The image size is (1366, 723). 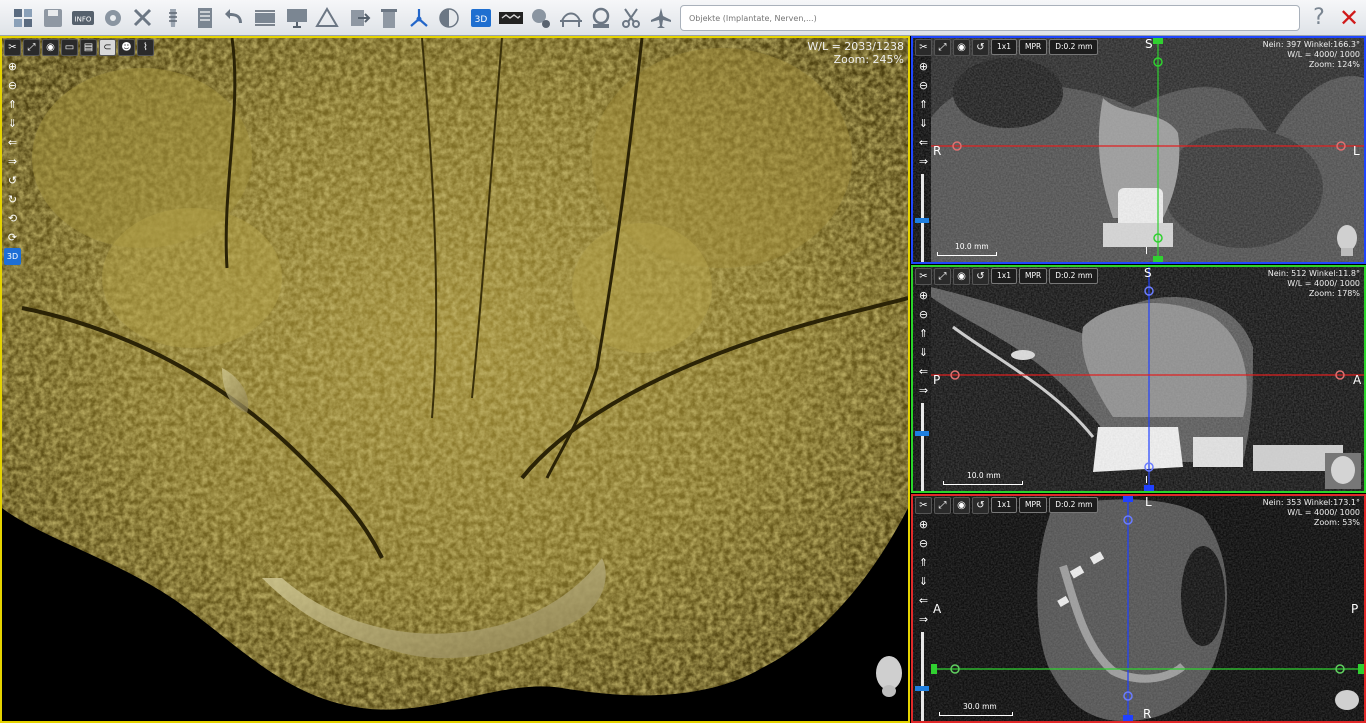 I want to click on measure-button, so click(x=327, y=18).